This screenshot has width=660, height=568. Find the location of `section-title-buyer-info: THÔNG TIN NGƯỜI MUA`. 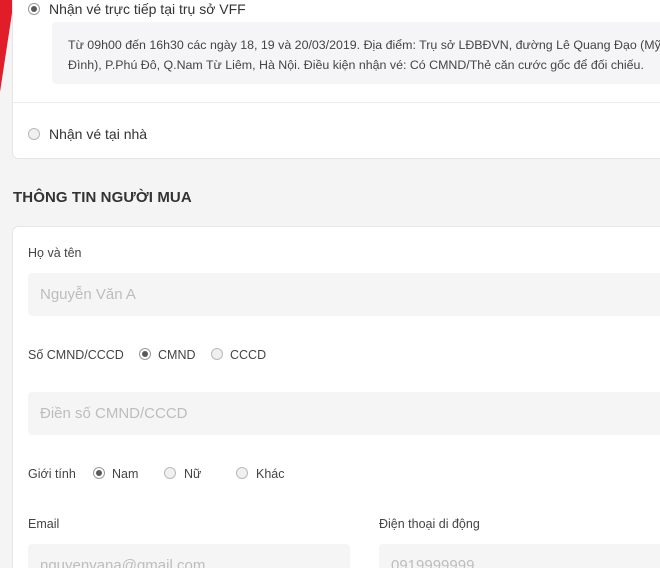

section-title-buyer-info: THÔNG TIN NGƯỜI MUA is located at coordinates (102, 197).